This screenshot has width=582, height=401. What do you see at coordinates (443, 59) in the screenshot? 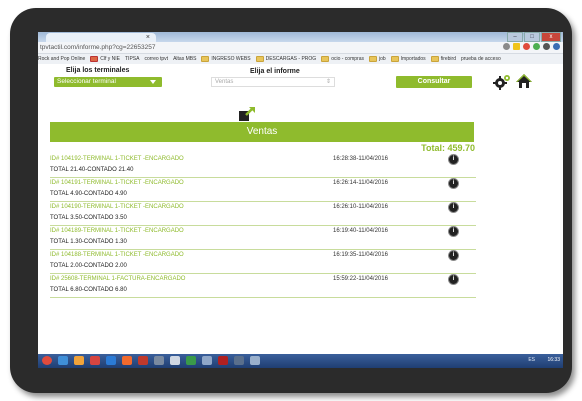
I see `bookmark-item: firebird` at bounding box center [443, 59].